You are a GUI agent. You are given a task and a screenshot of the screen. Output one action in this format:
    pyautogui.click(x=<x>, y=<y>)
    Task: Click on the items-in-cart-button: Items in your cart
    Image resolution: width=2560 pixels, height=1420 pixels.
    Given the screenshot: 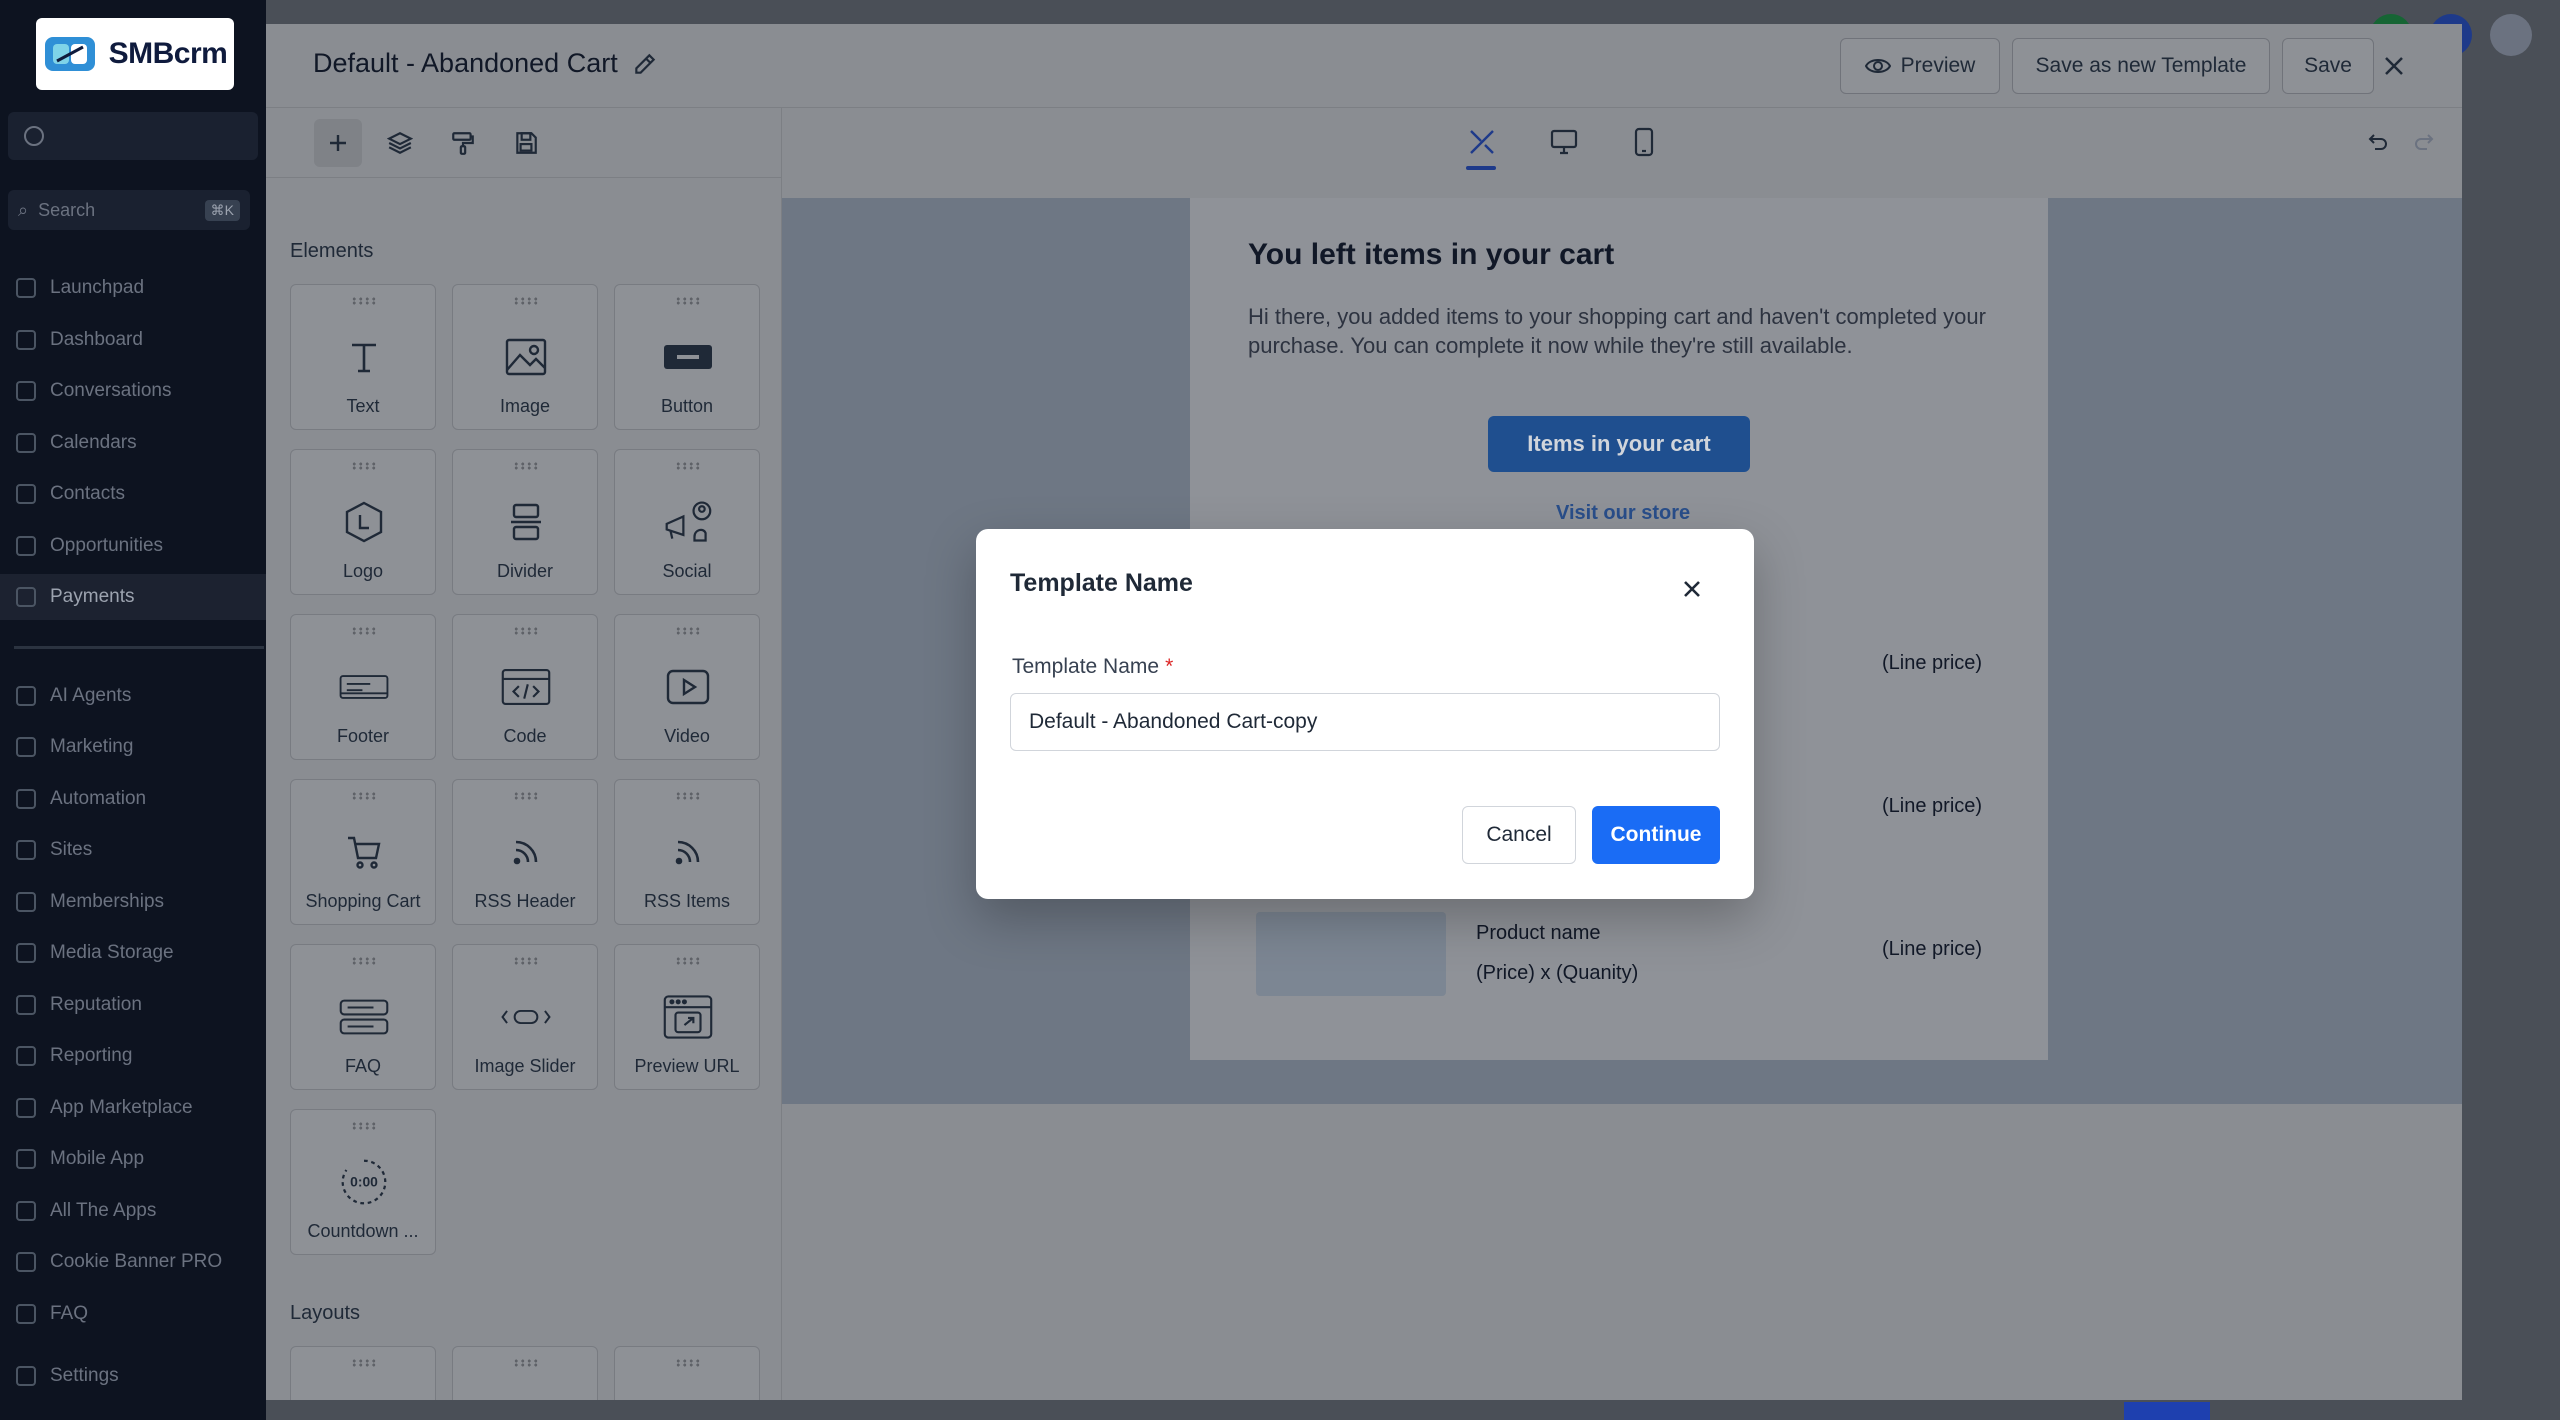 What is the action you would take?
    pyautogui.click(x=1619, y=444)
    